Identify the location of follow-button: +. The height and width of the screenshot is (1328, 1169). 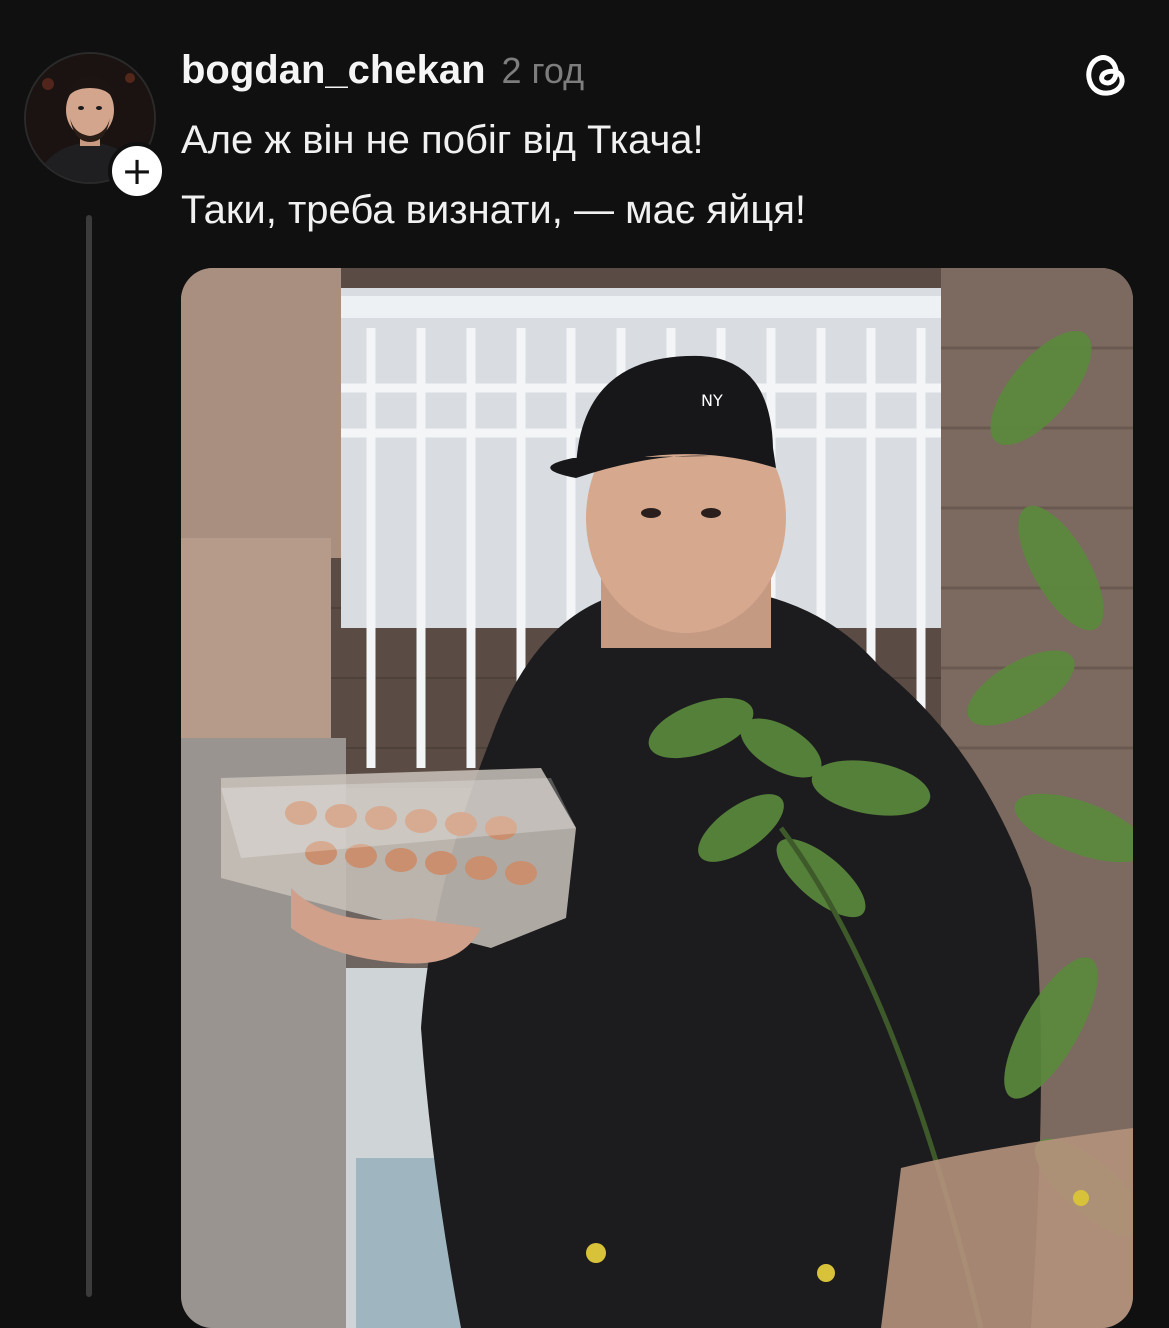
(137, 171).